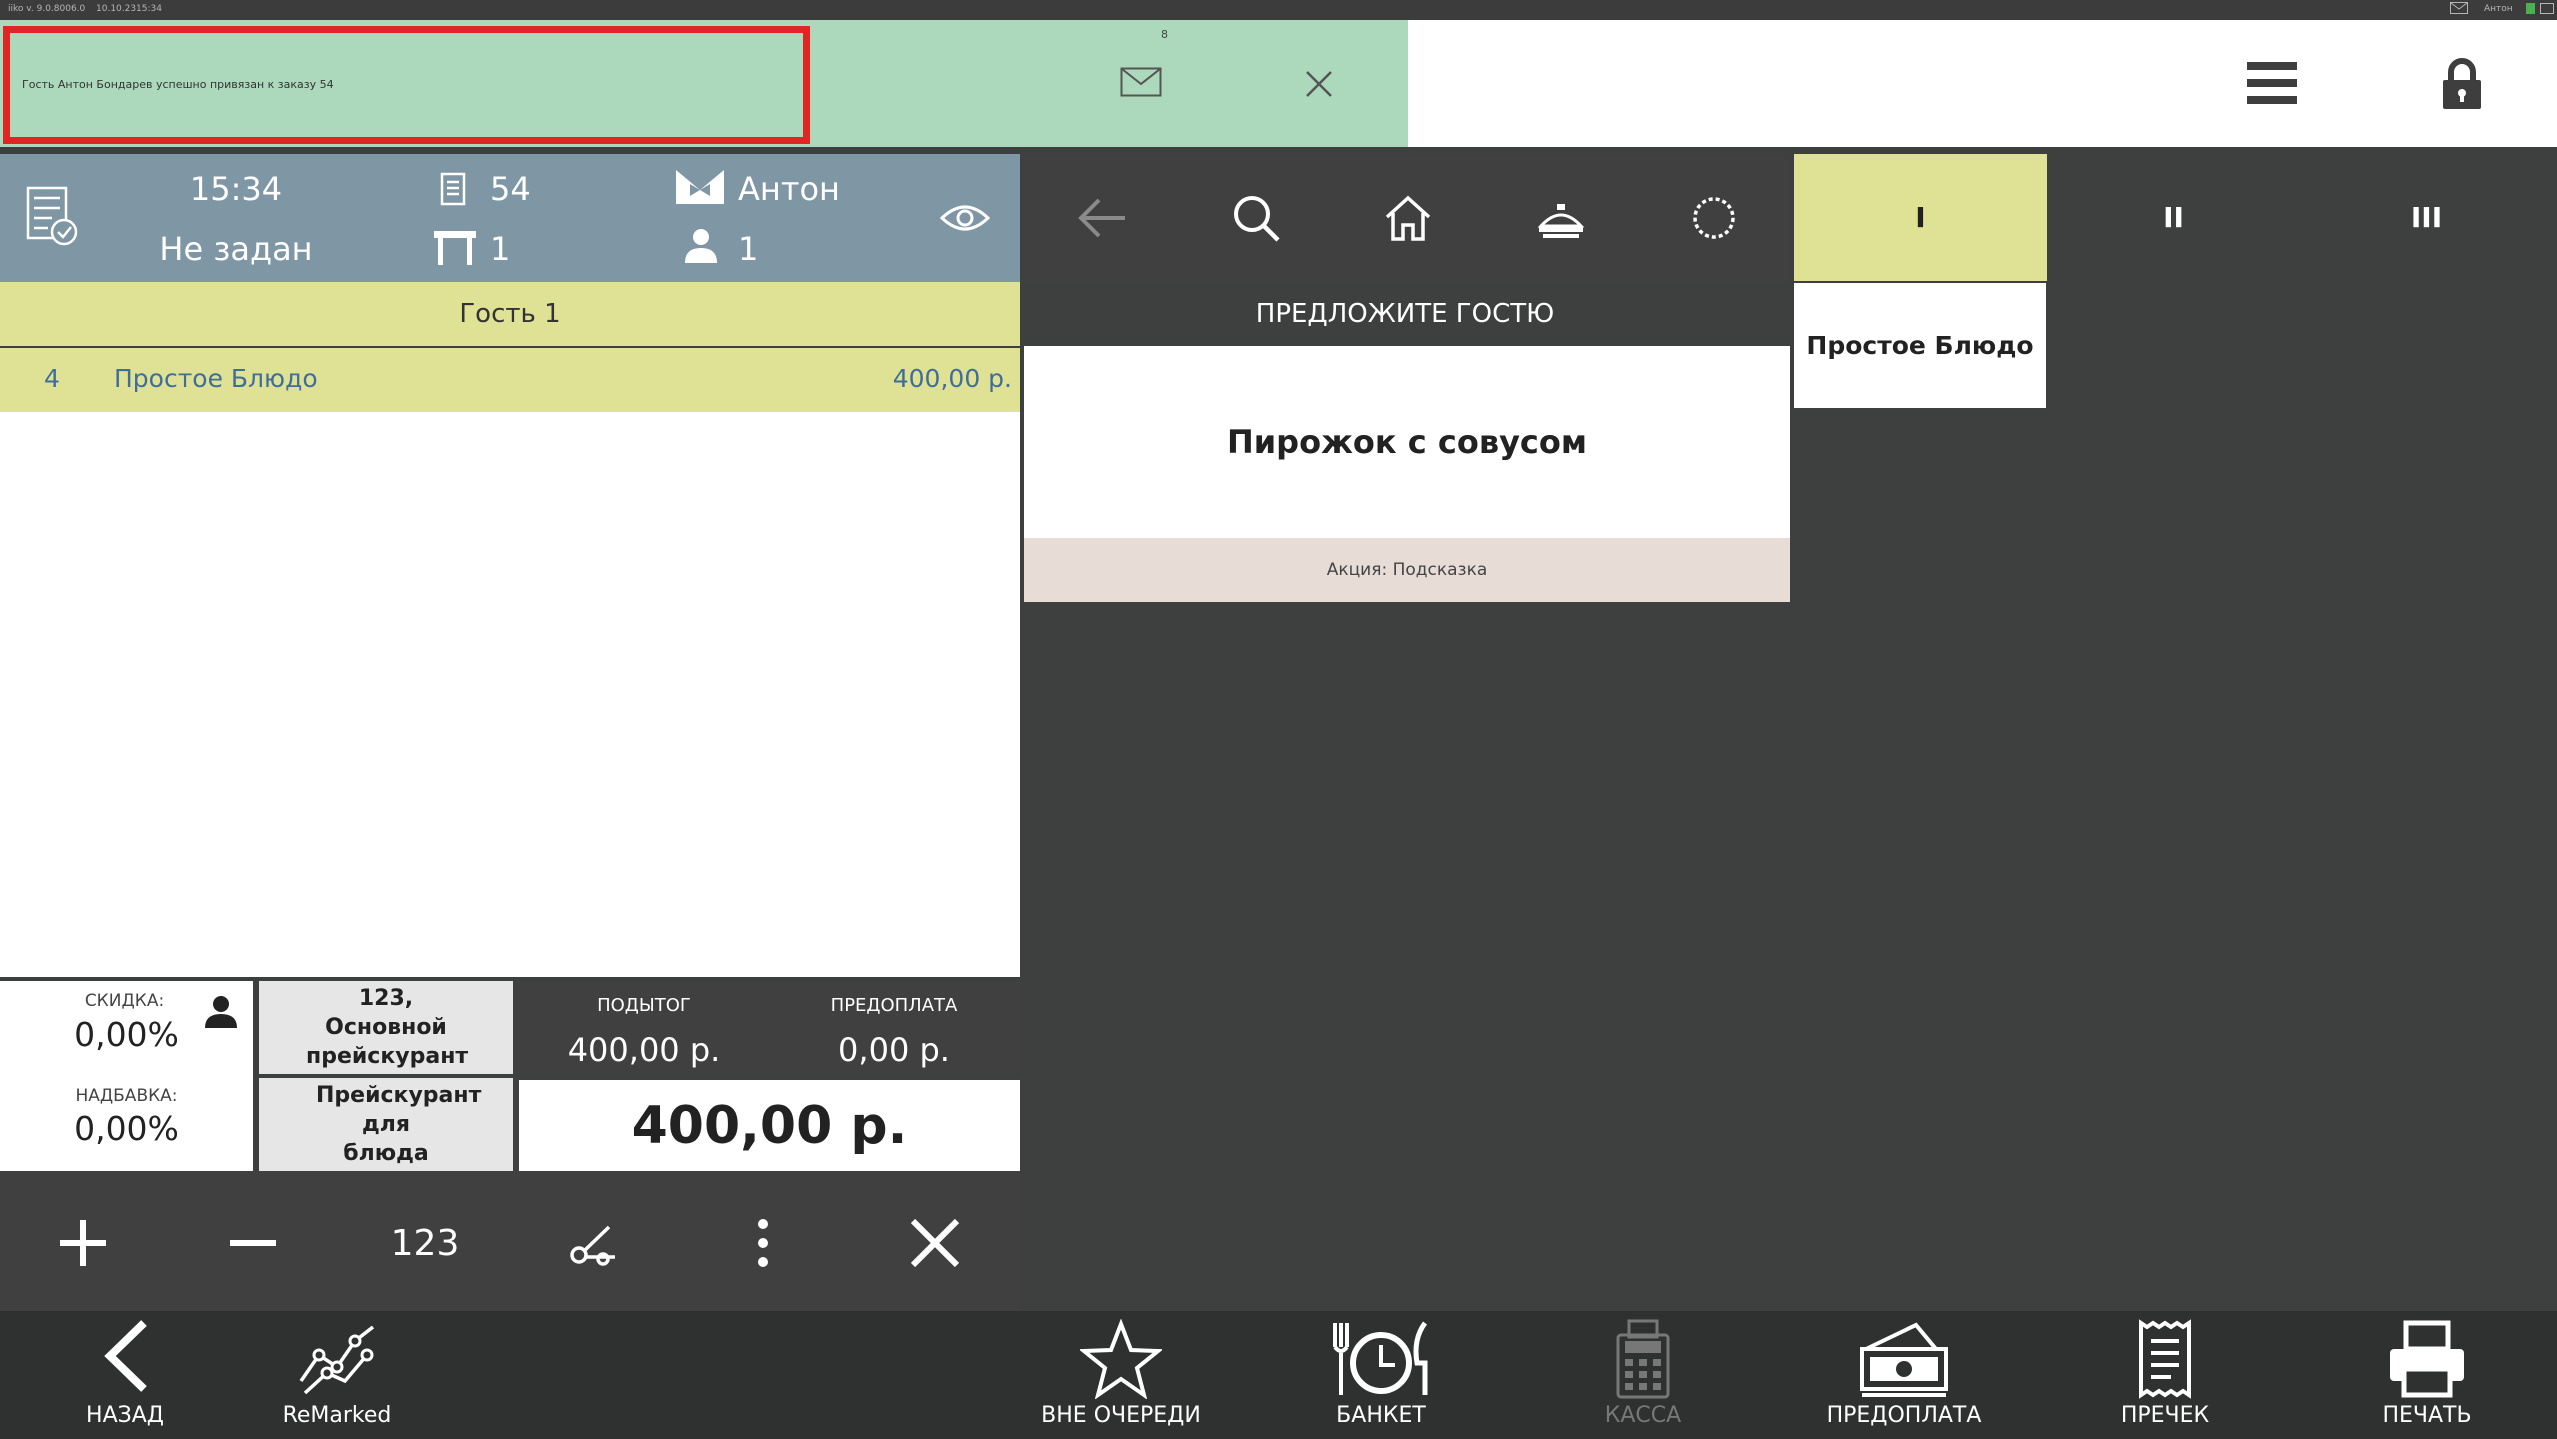 This screenshot has width=2557, height=1439. What do you see at coordinates (1920, 217) in the screenshot?
I see `tab-course-1: I` at bounding box center [1920, 217].